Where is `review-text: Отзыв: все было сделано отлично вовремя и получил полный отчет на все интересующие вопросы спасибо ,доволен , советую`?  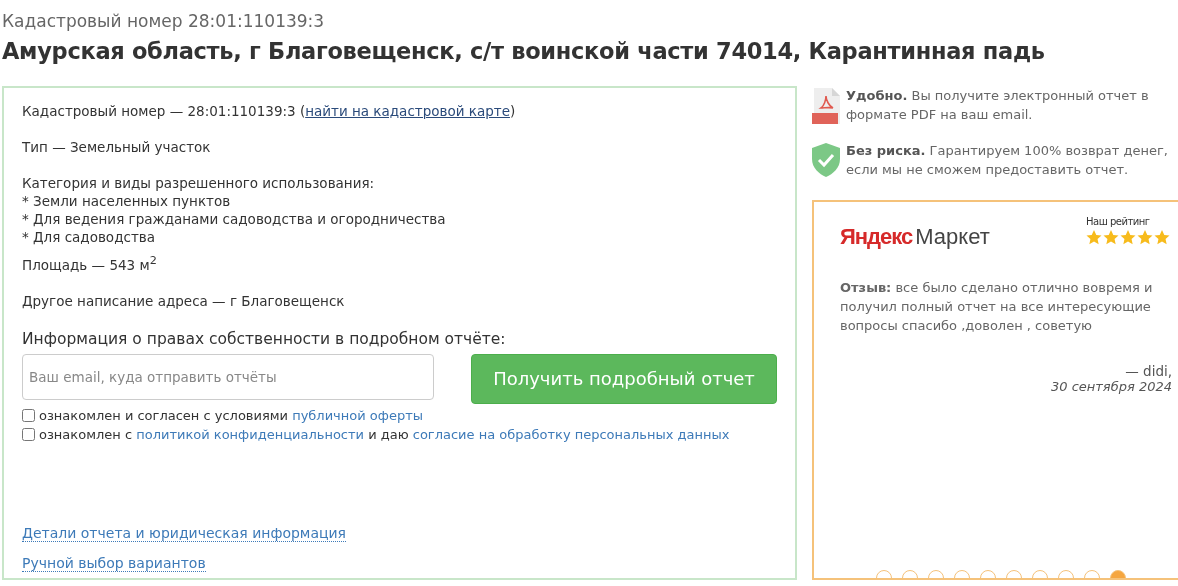
review-text: Отзыв: все было сделано отлично вовремя и получил полный отчет на все интересующие вопросы спасибо ,доволен , советую is located at coordinates (997, 307).